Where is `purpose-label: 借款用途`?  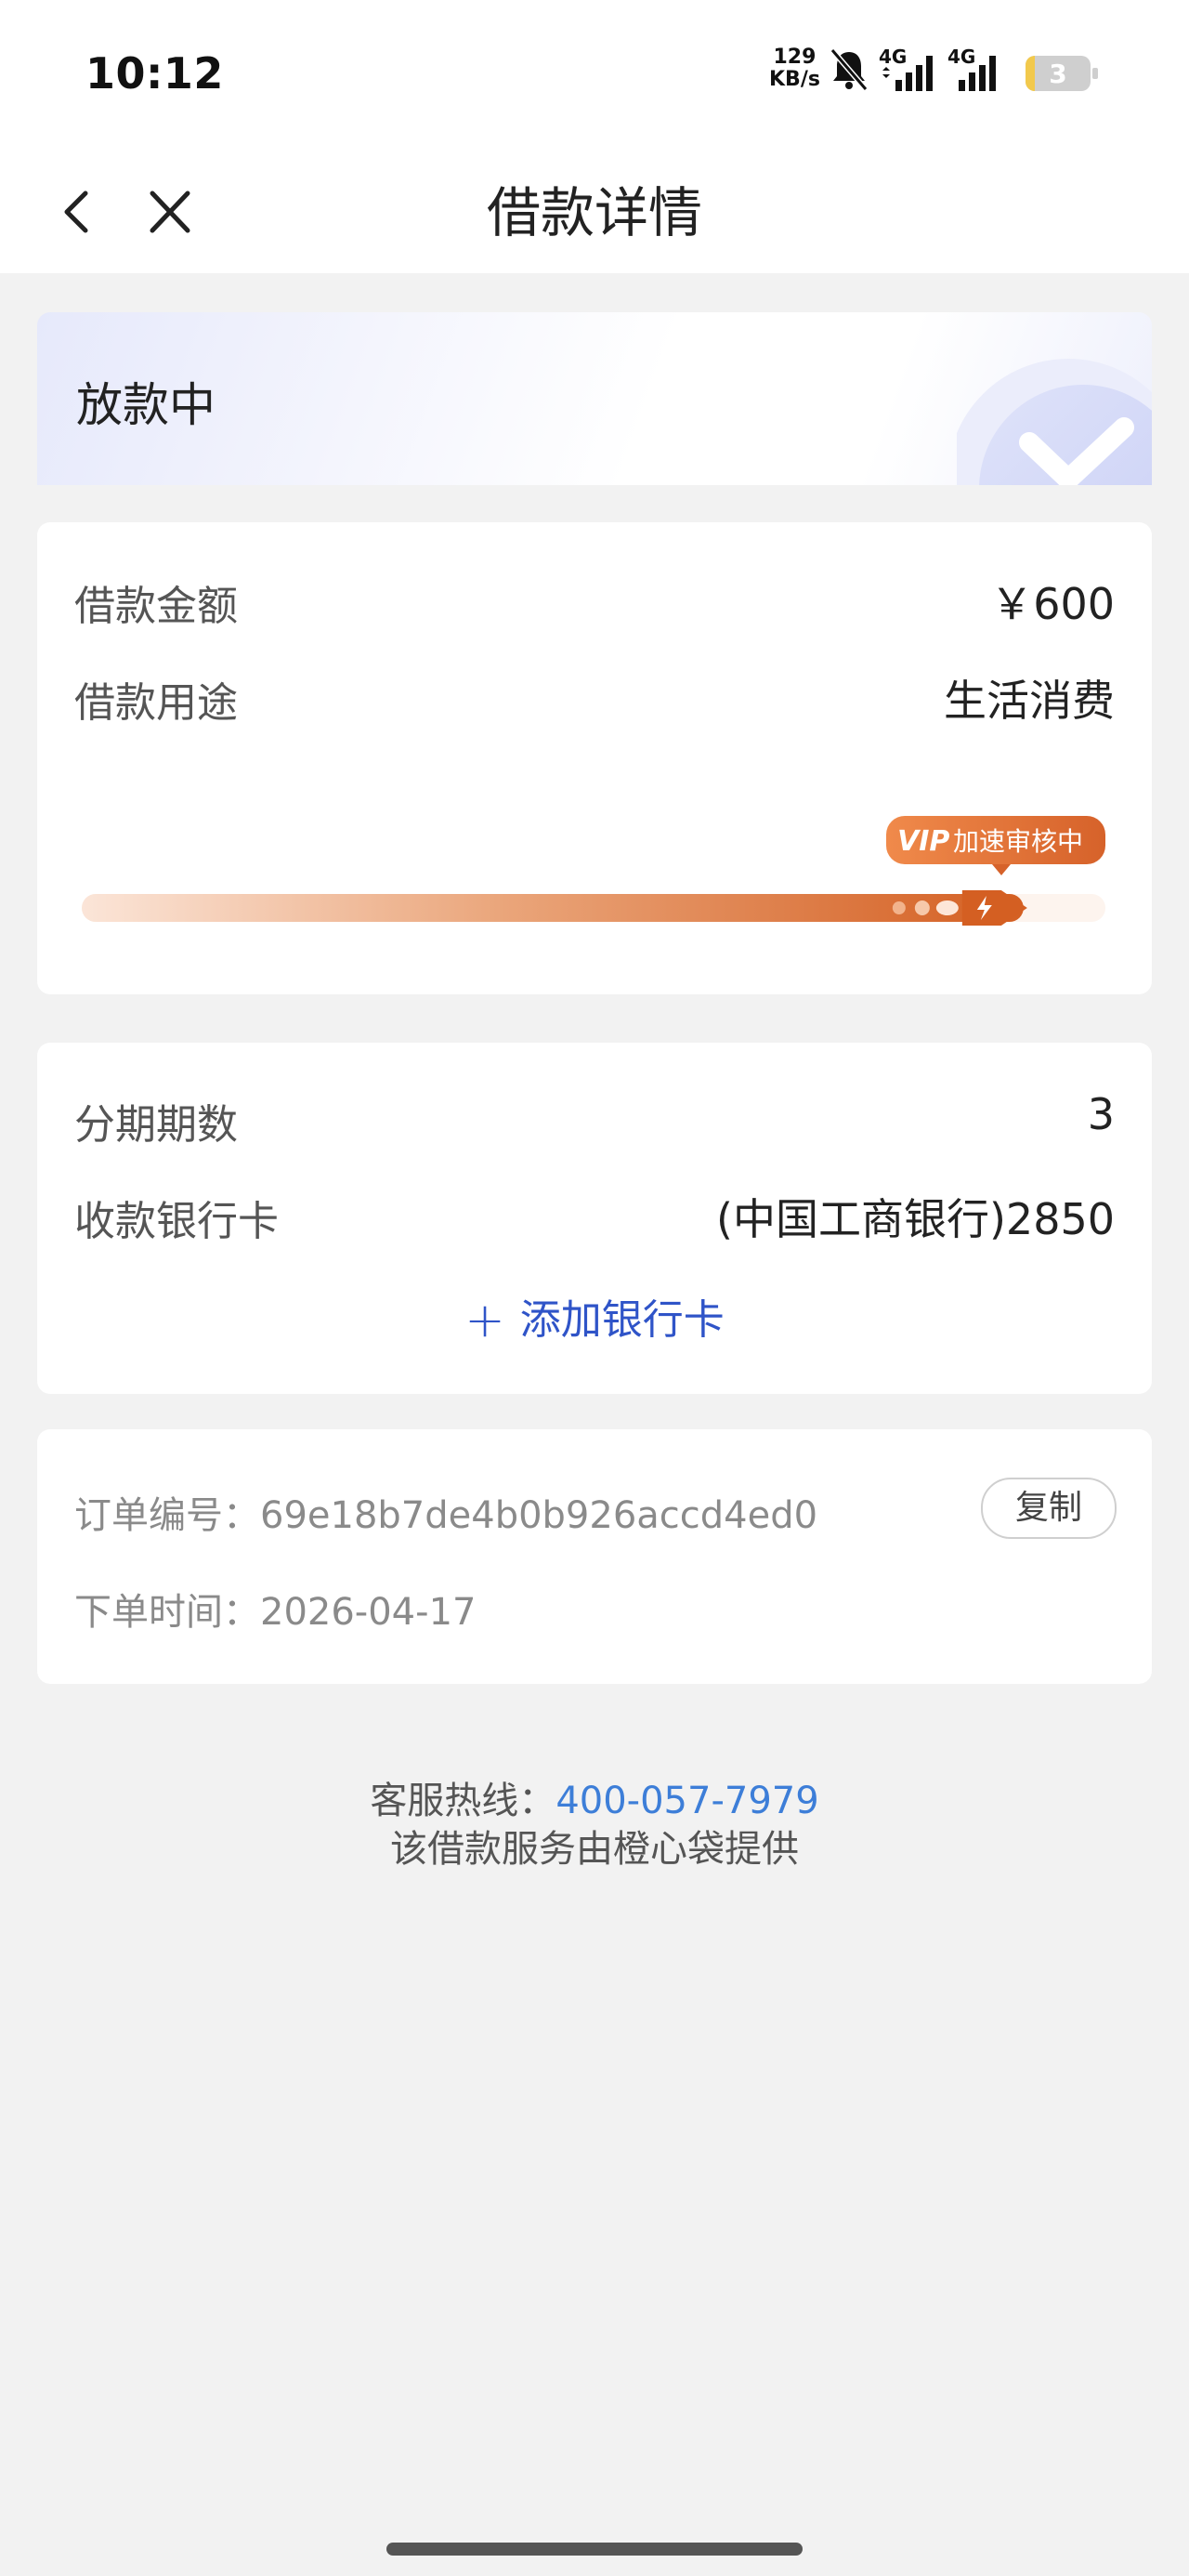
purpose-label: 借款用途 is located at coordinates (156, 703).